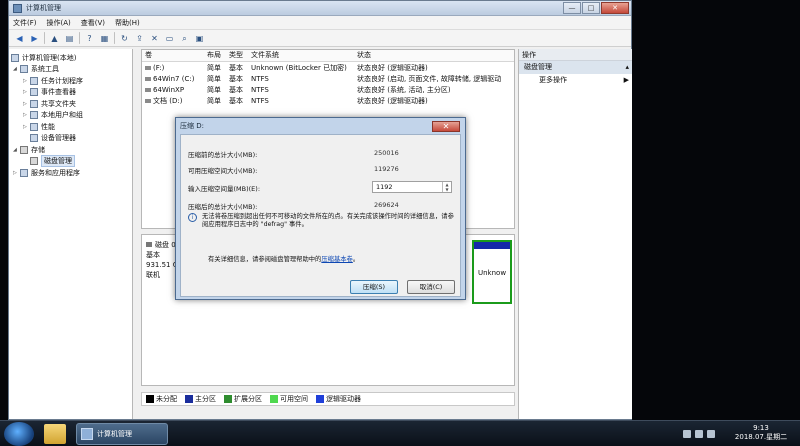 The image size is (800, 446). I want to click on menu-view: 查看(V), so click(93, 23).